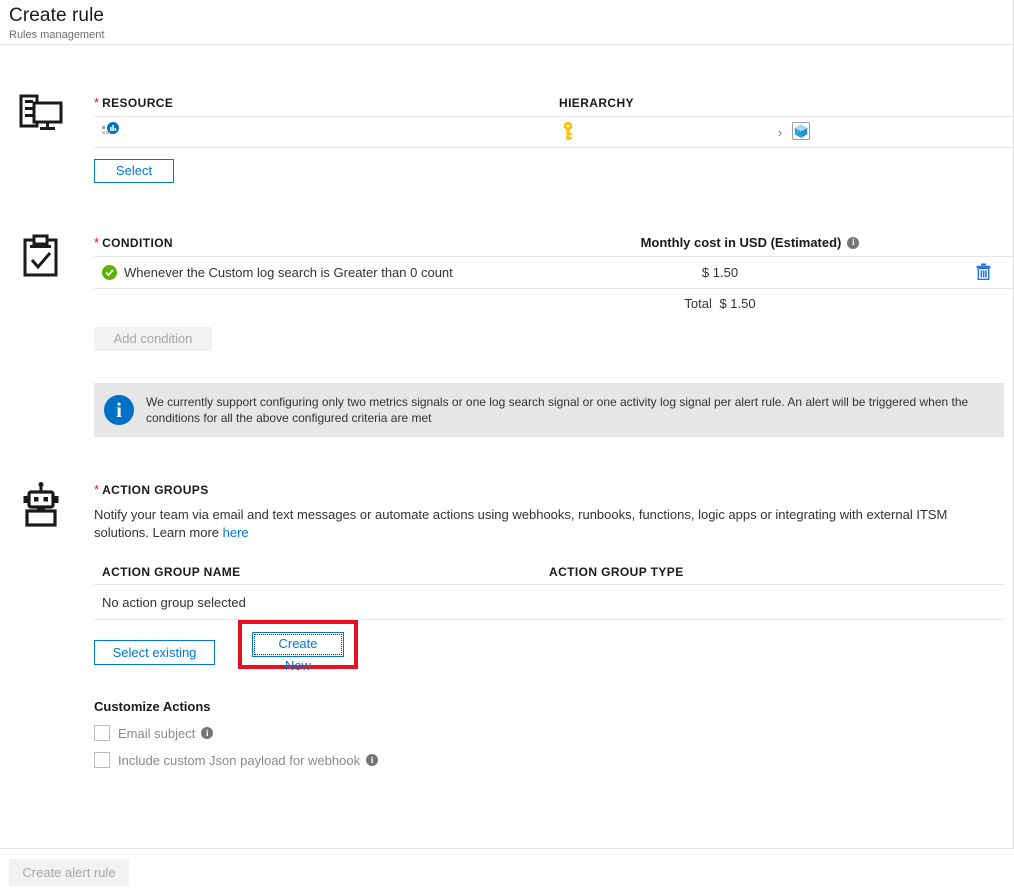 The height and width of the screenshot is (896, 1014). Describe the element at coordinates (134, 171) in the screenshot. I see `select-resource-button: Select` at that location.